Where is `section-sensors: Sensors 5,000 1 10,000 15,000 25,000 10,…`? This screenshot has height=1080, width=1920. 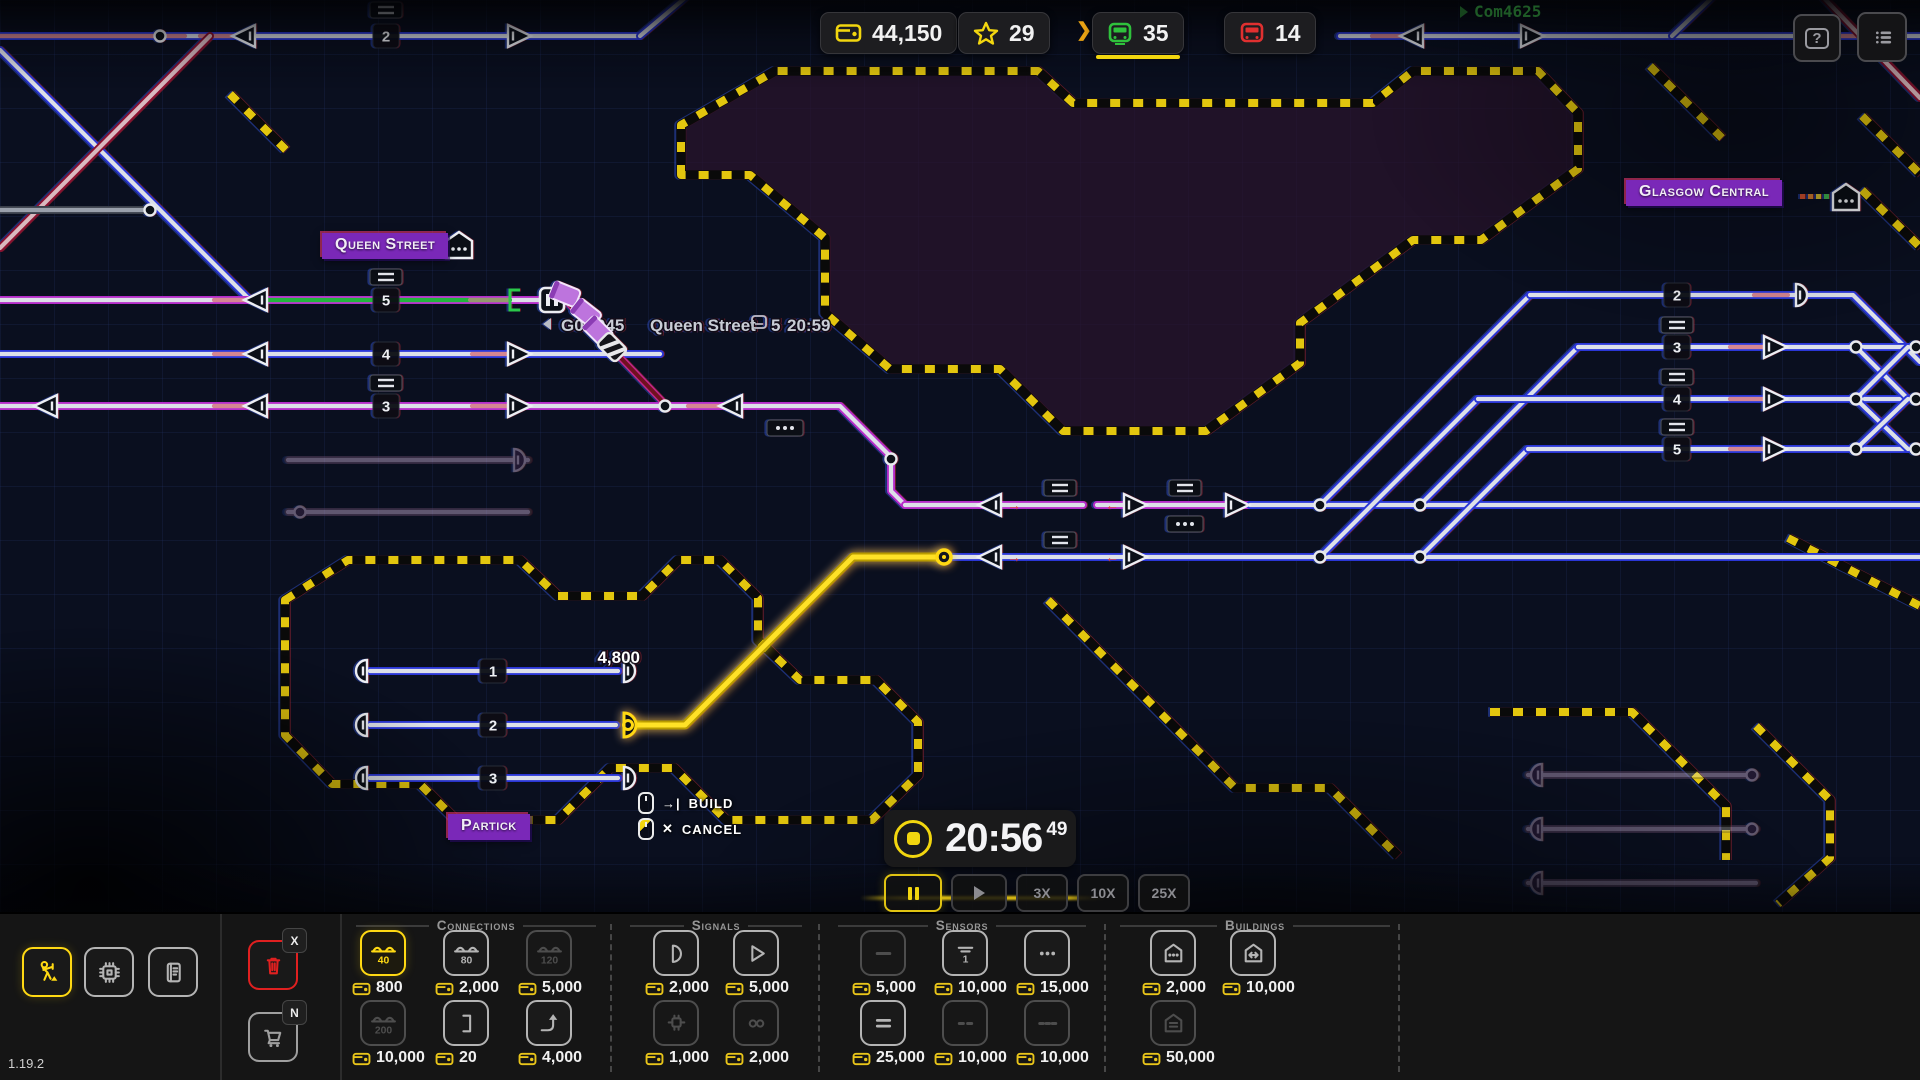 section-sensors: Sensors 5,000 1 10,000 15,000 25,000 10,… is located at coordinates (962, 997).